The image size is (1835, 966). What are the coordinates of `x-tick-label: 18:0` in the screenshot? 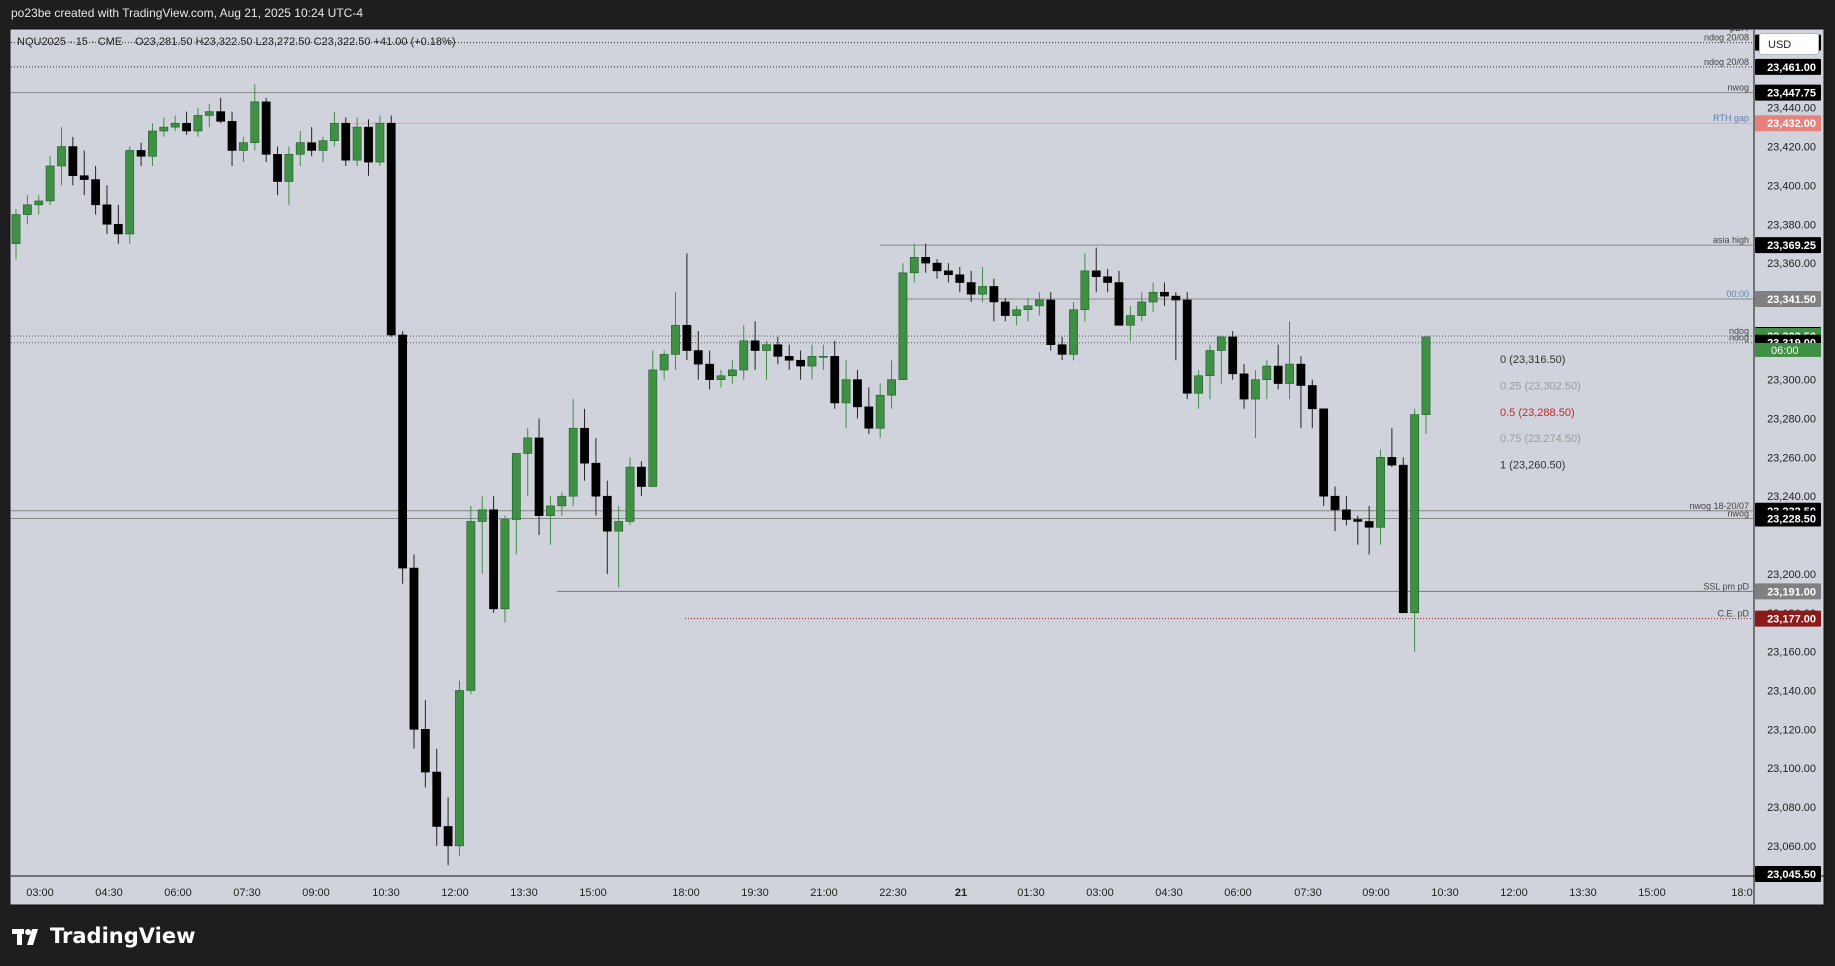 It's located at (1741, 893).